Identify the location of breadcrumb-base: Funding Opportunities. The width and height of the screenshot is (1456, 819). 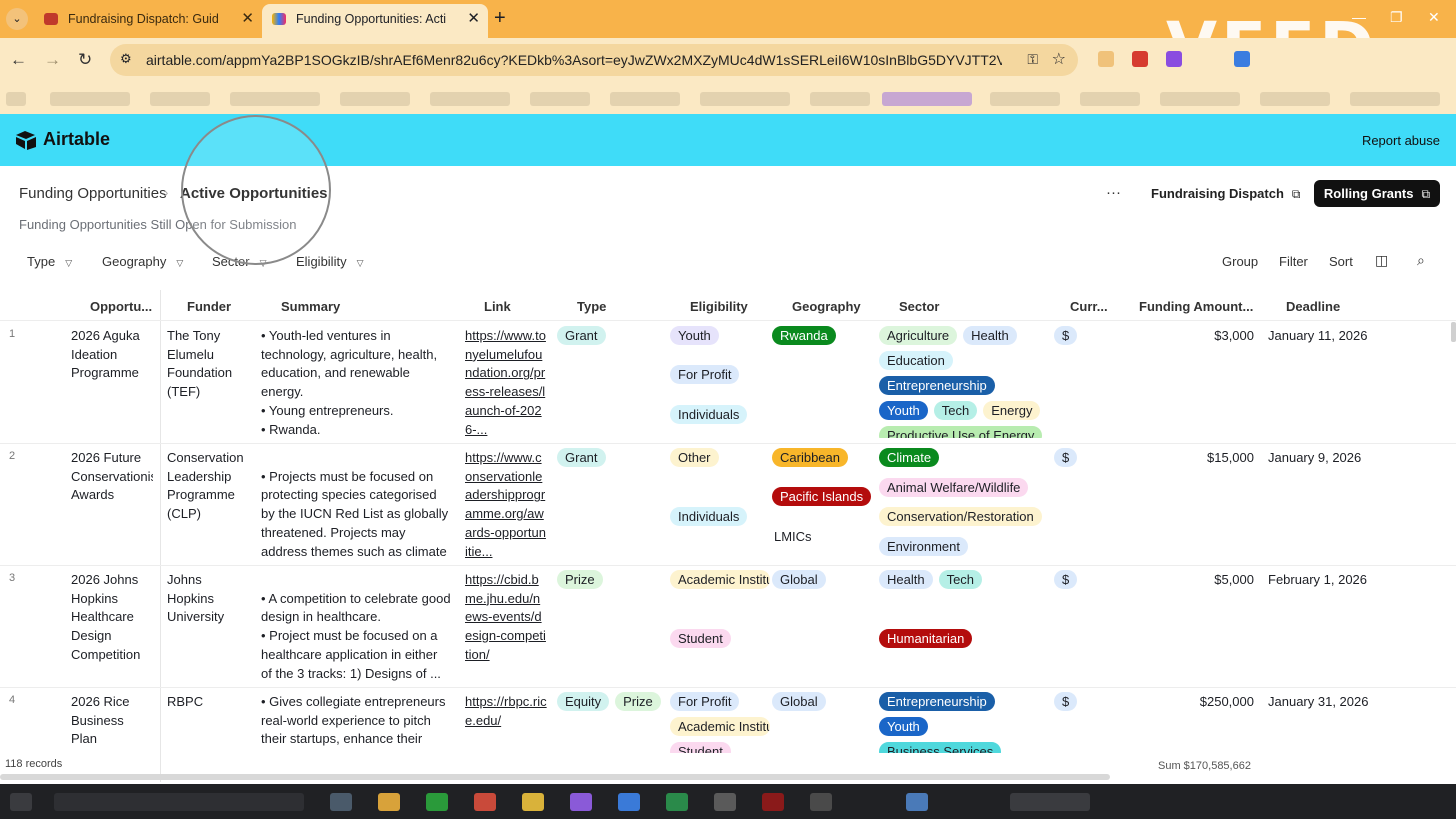
(93, 193).